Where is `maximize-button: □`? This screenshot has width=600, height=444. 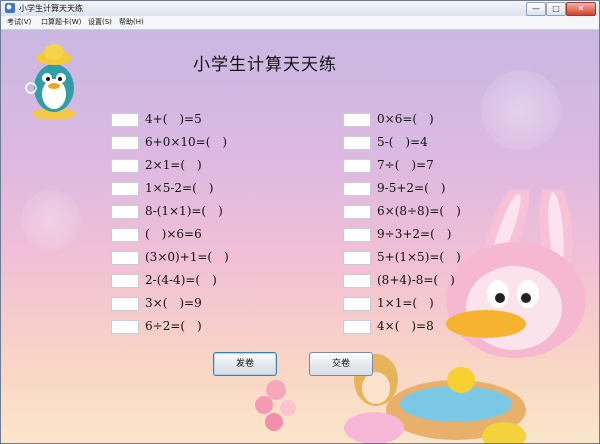 maximize-button: □ is located at coordinates (556, 9).